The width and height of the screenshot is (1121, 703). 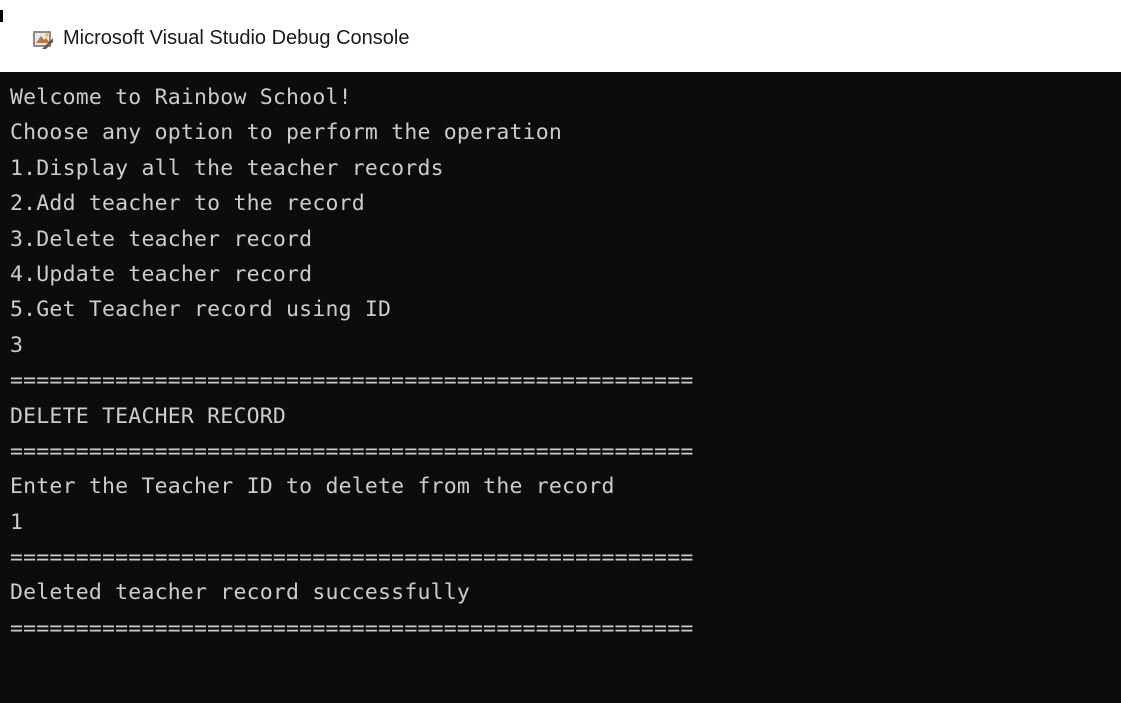 I want to click on console-line: 4.Update teacher record, so click(x=161, y=274).